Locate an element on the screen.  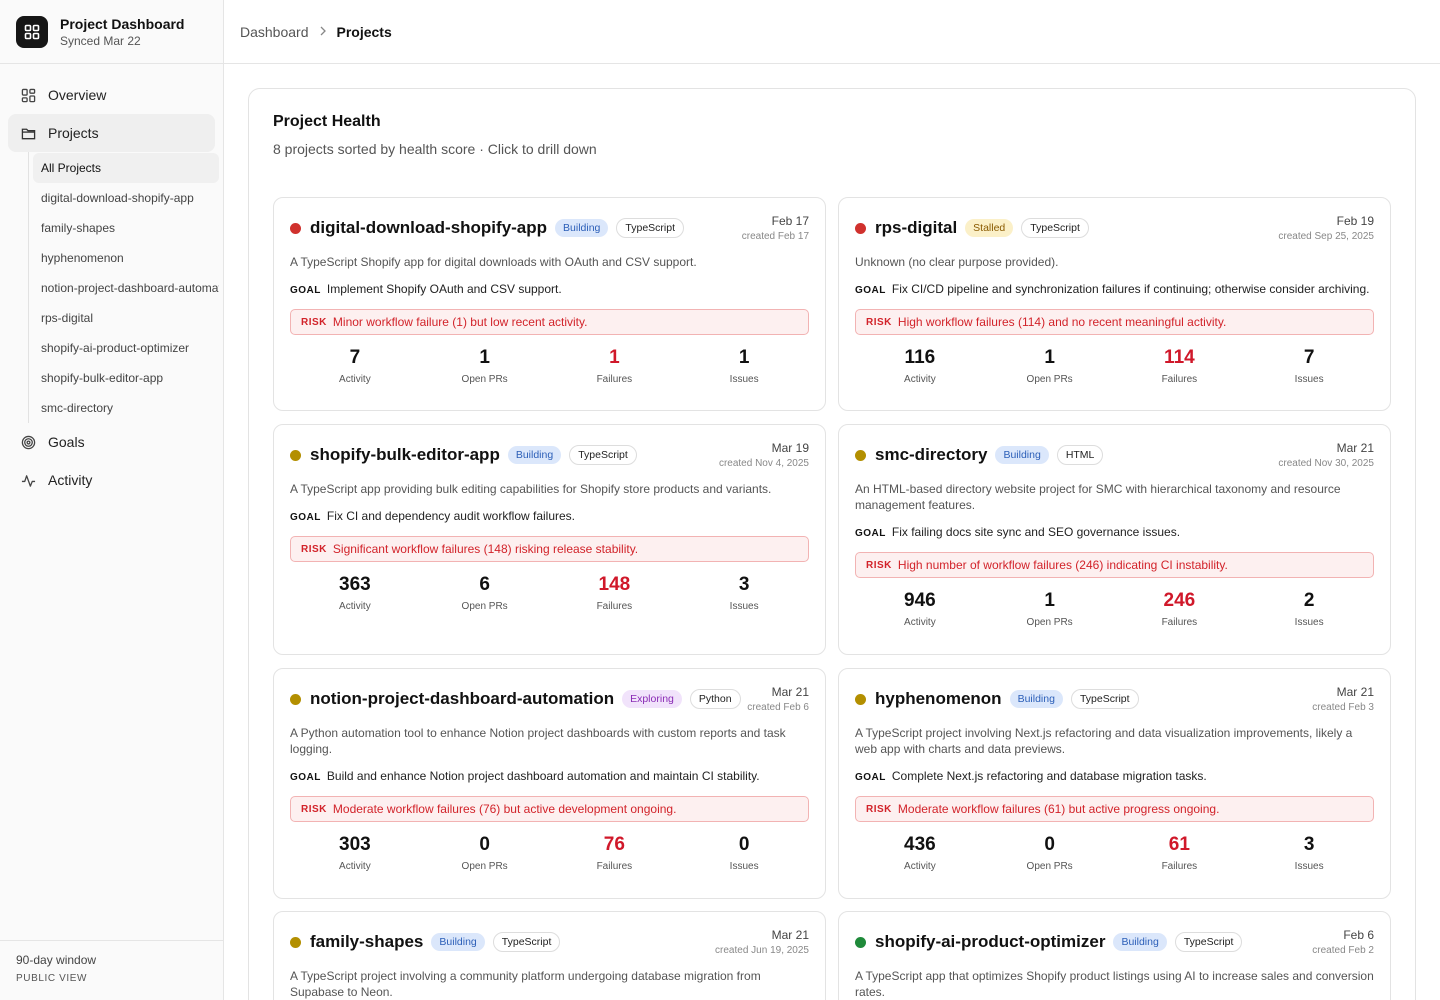
topbar: Dashboard Projects is located at coordinates (832, 32).